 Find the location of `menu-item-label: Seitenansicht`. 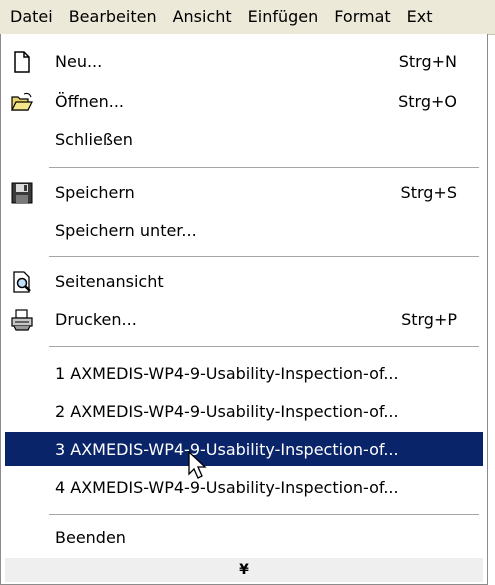

menu-item-label: Seitenansicht is located at coordinates (109, 281).